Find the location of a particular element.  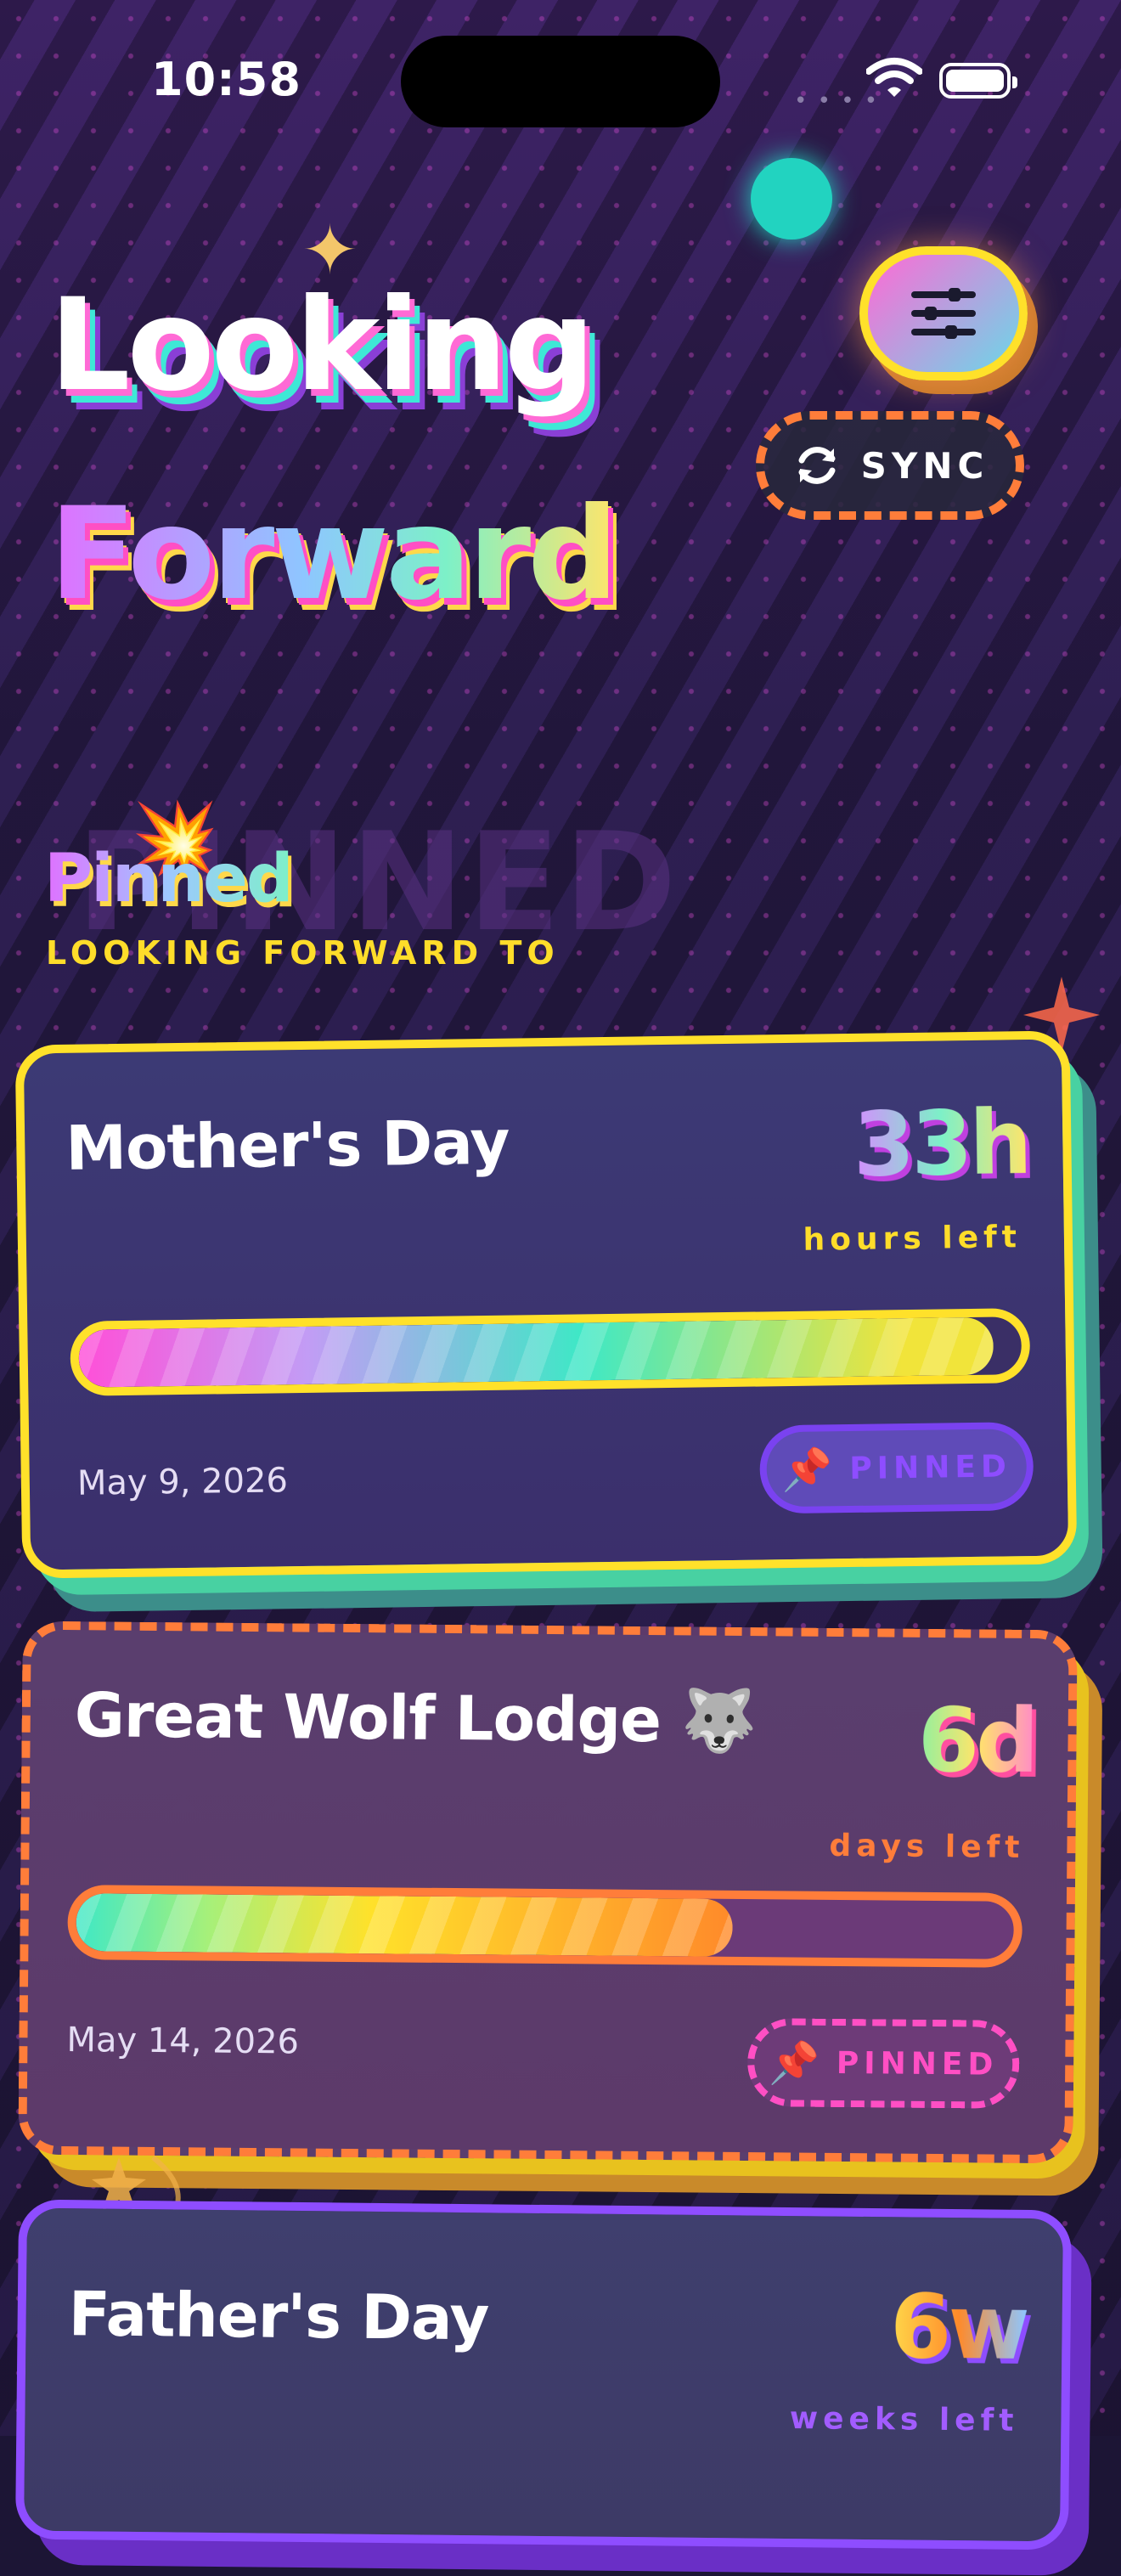

sync-icon is located at coordinates (817, 465).